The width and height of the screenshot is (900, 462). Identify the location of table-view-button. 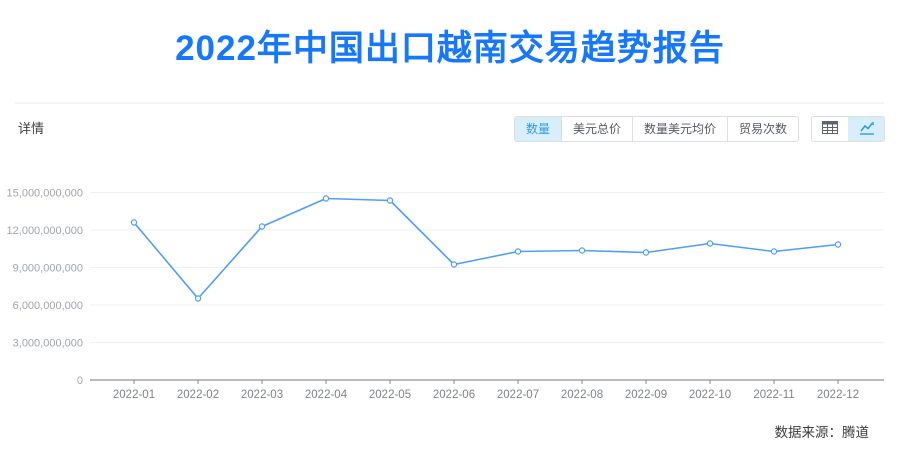
(830, 129).